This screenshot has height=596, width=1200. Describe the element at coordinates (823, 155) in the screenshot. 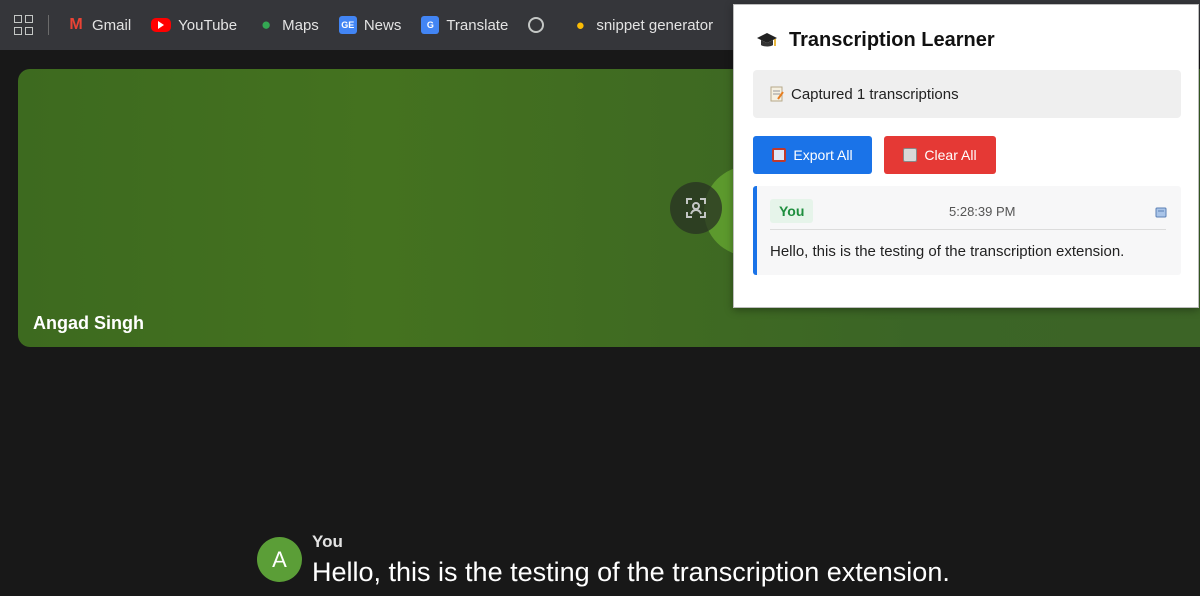

I see `export-all-label: Export All` at that location.